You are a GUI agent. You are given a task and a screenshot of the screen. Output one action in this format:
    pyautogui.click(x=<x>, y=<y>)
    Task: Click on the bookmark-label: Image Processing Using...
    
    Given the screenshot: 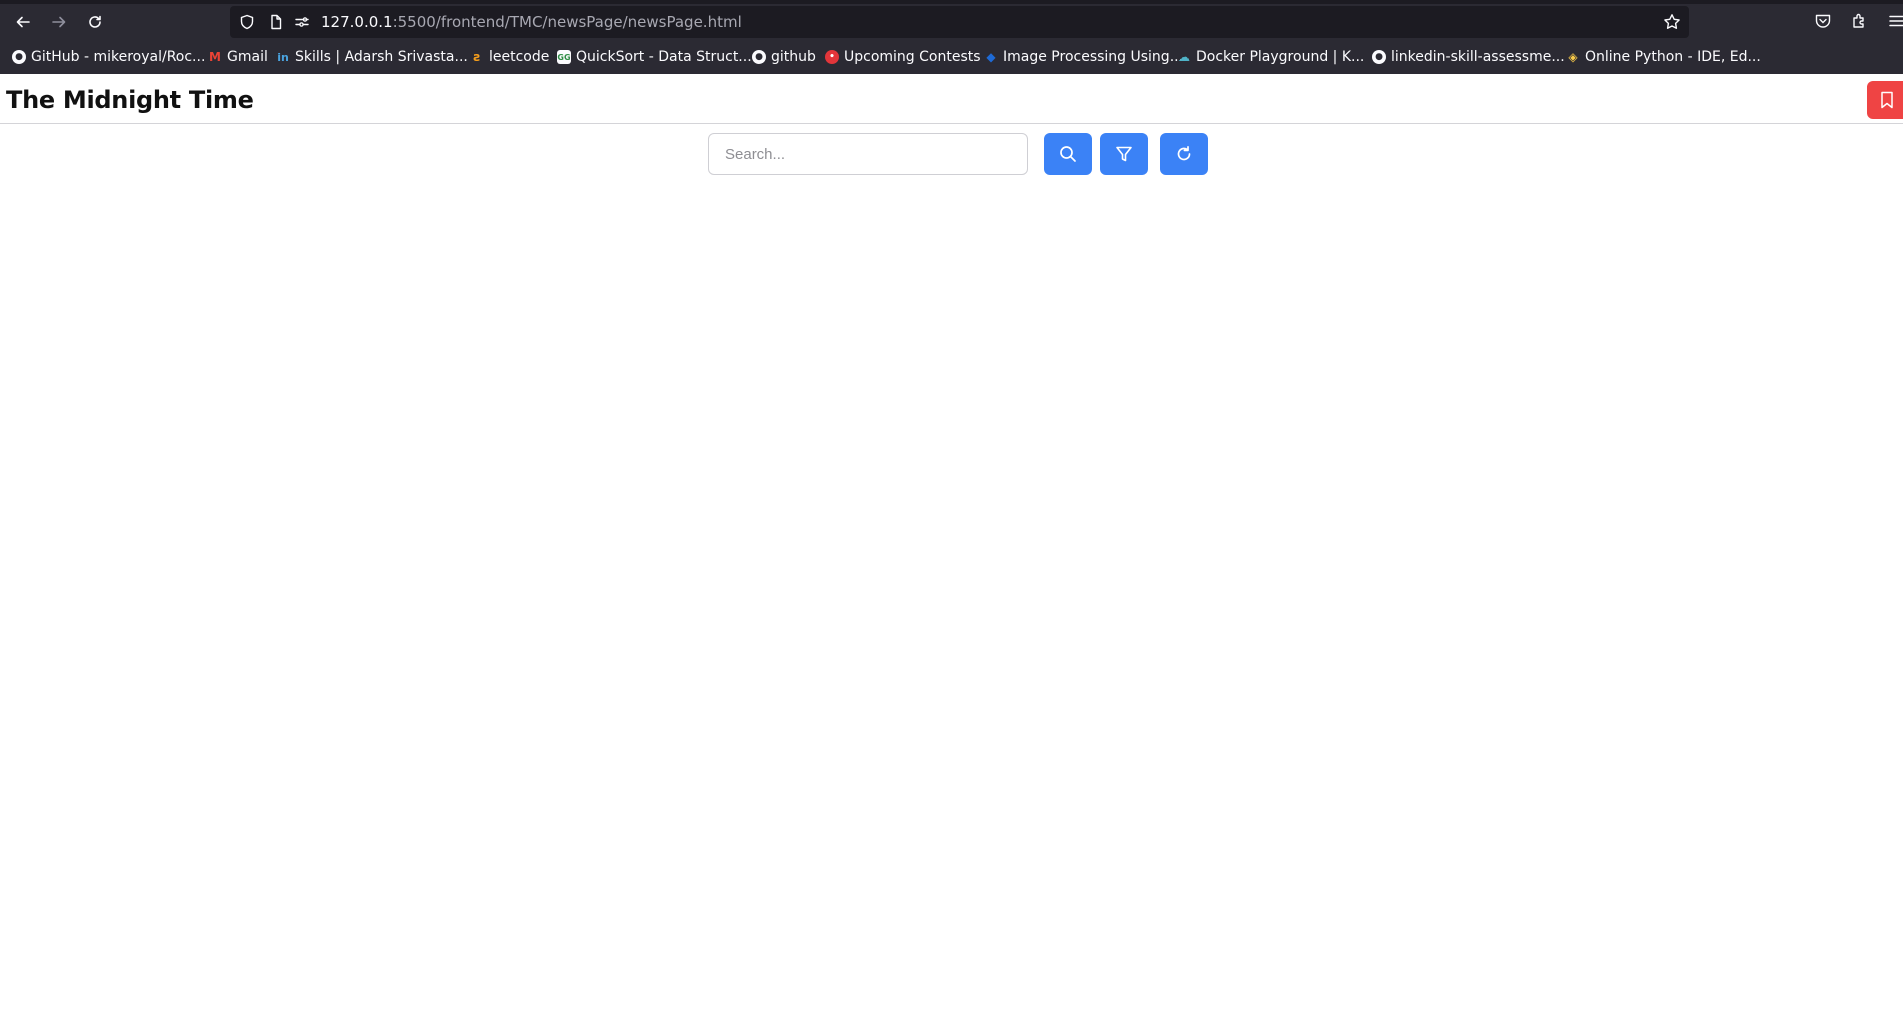 What is the action you would take?
    pyautogui.click(x=1093, y=57)
    